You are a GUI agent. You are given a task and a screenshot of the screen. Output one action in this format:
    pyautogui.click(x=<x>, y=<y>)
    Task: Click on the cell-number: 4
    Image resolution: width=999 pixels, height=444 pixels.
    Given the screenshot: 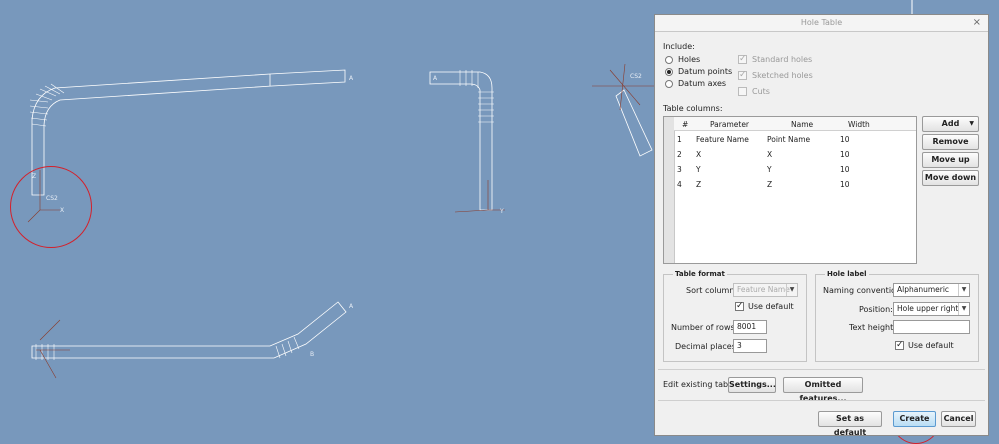 What is the action you would take?
    pyautogui.click(x=679, y=184)
    